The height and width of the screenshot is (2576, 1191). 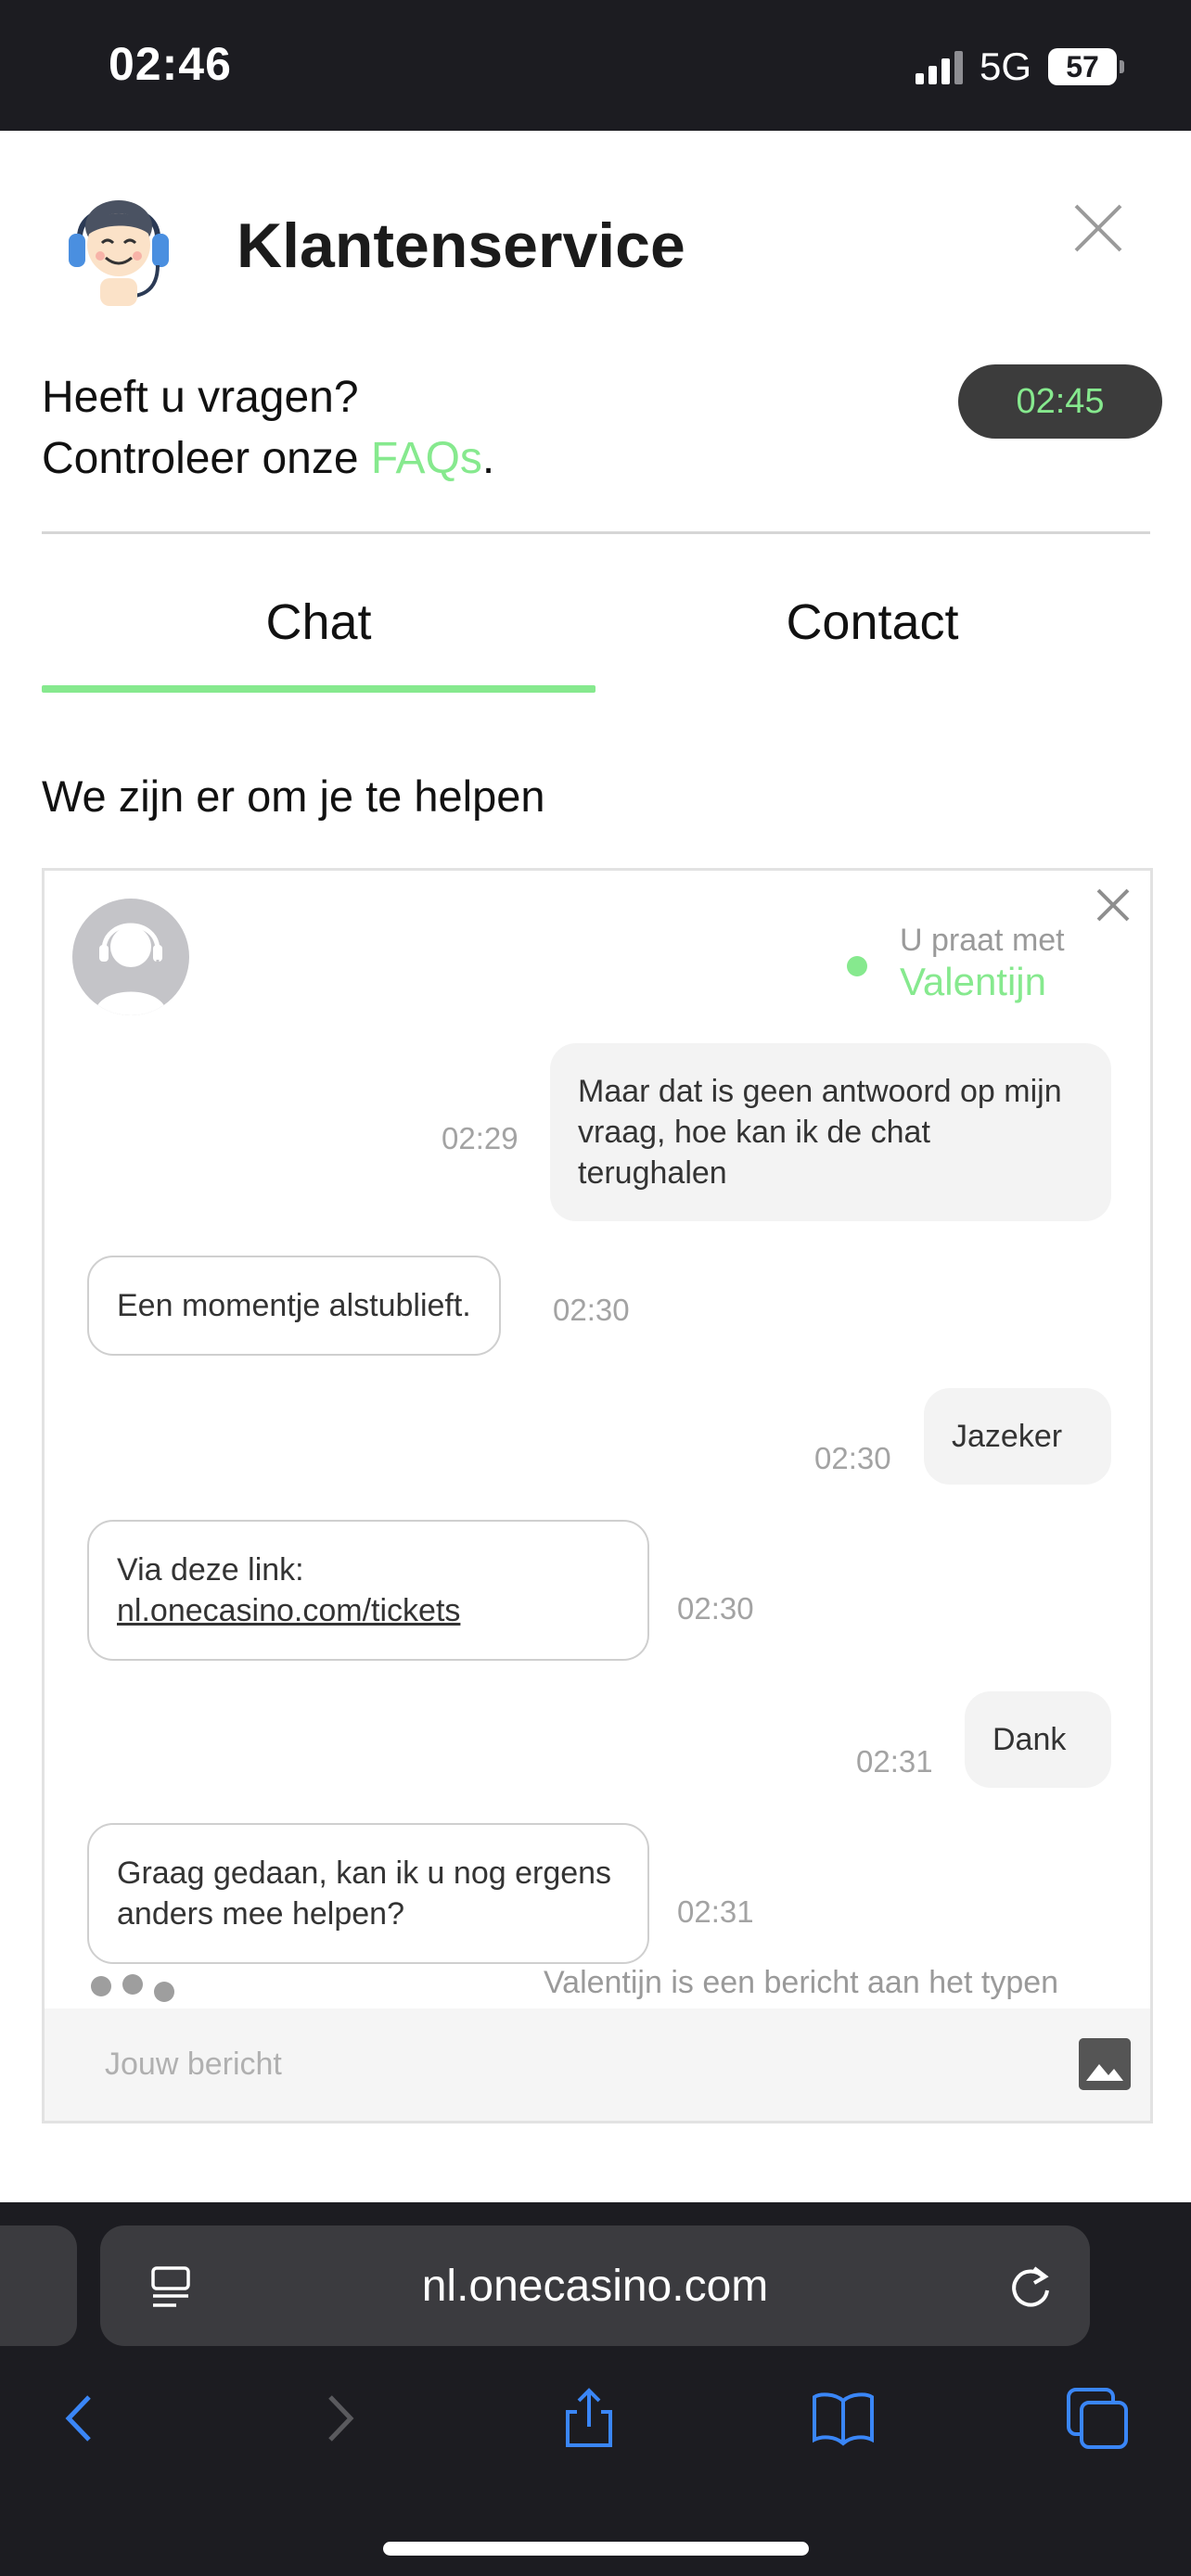 I want to click on faq-question: Heeft u vragen?, so click(x=200, y=398).